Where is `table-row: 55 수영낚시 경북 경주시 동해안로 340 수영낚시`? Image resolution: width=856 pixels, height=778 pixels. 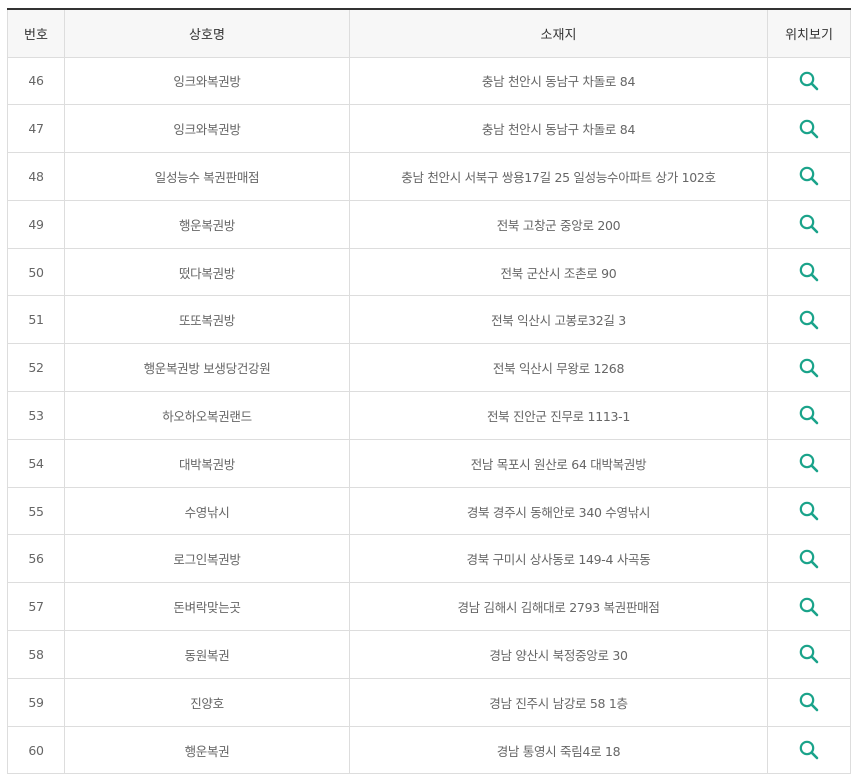
table-row: 55 수영낚시 경북 경주시 동해안로 340 수영낚시 is located at coordinates (429, 511).